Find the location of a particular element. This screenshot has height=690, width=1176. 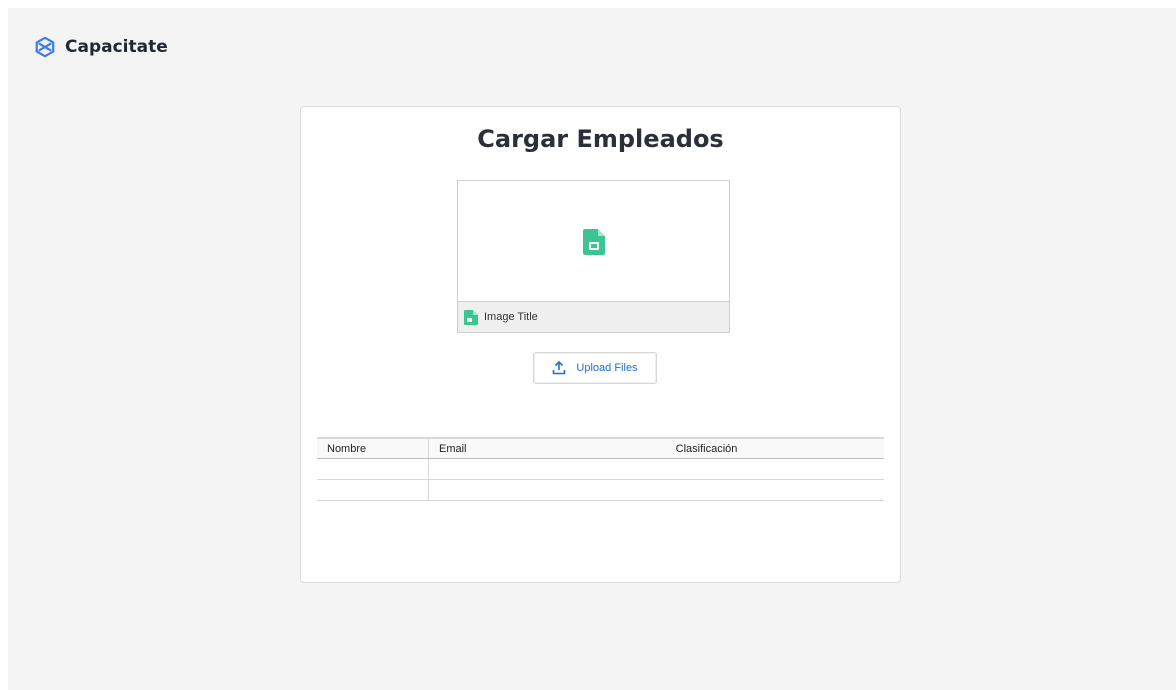

page-title: Cargar Empleados is located at coordinates (600, 139).